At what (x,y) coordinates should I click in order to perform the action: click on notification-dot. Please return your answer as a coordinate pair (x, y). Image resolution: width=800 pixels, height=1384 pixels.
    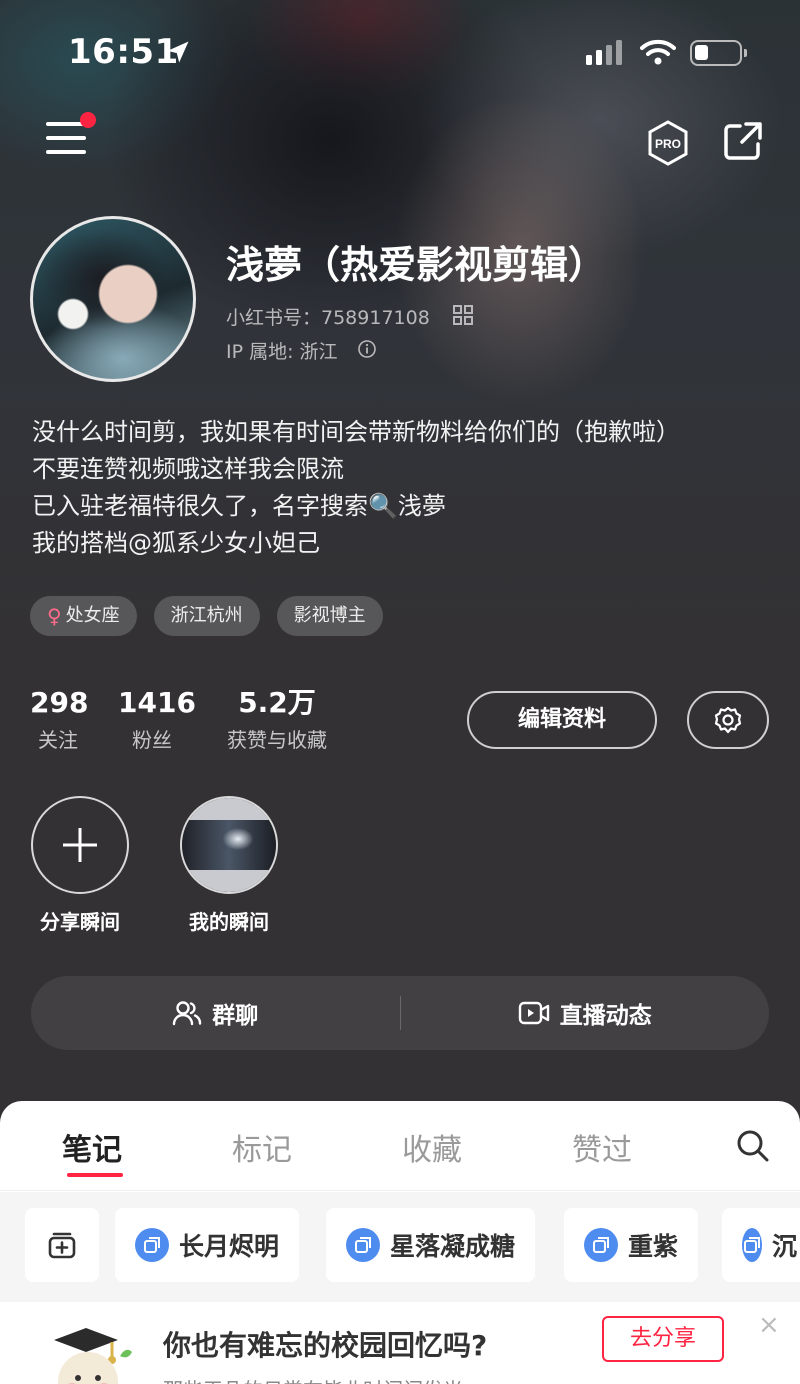
    Looking at the image, I should click on (88, 120).